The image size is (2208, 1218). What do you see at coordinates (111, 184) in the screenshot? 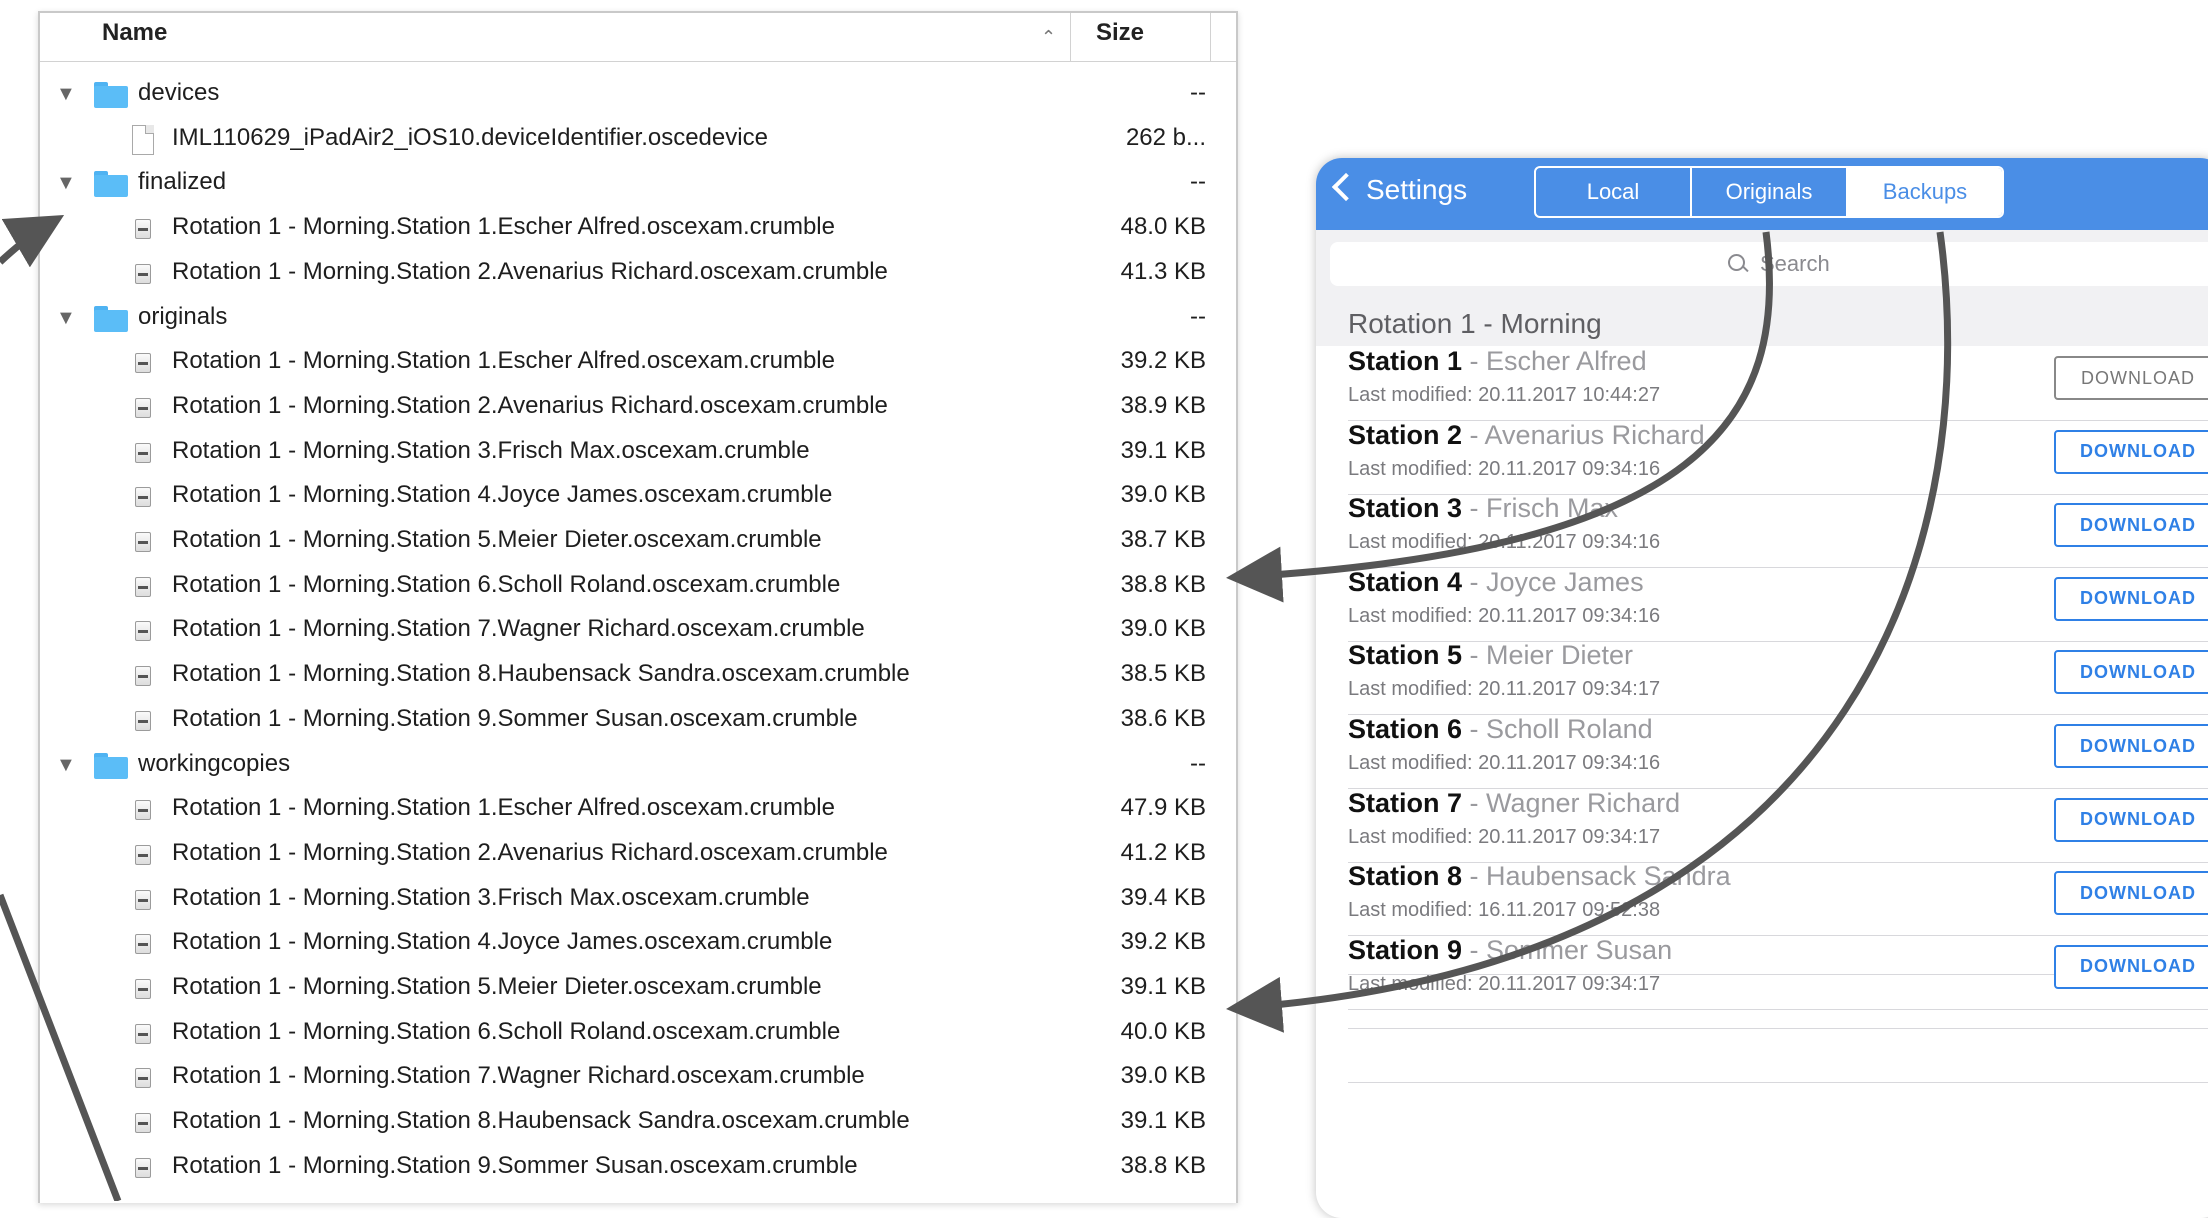
I see `folder-icon` at bounding box center [111, 184].